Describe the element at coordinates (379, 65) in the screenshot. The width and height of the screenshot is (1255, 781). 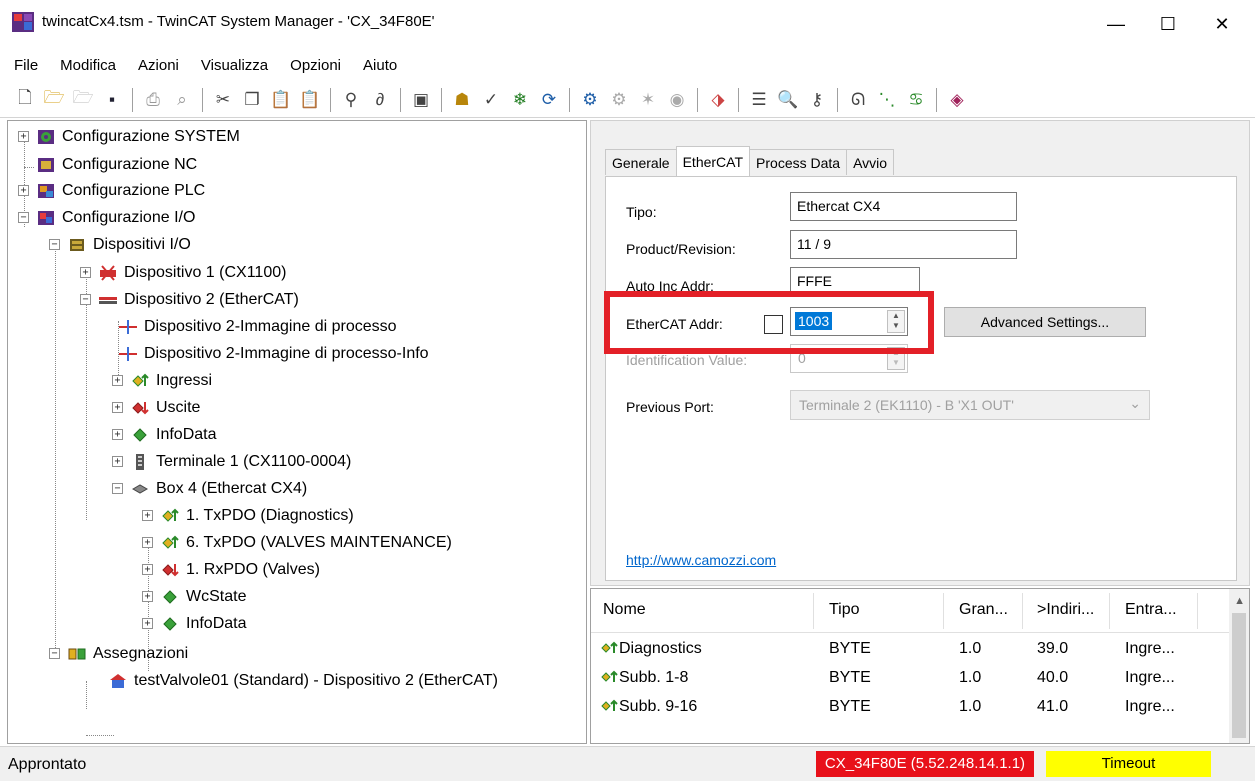
I see `menu-aiuto: Aiuto` at that location.